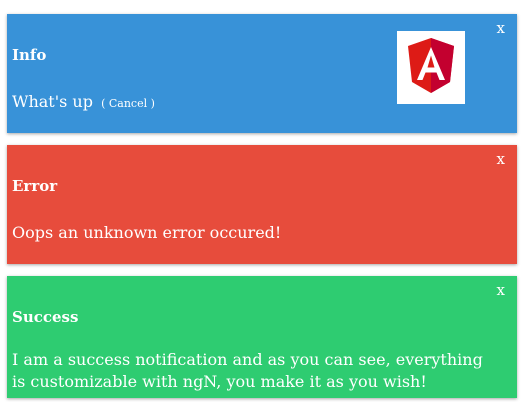 The width and height of the screenshot is (521, 402). Describe the element at coordinates (35, 186) in the screenshot. I see `notification-title: Error` at that location.